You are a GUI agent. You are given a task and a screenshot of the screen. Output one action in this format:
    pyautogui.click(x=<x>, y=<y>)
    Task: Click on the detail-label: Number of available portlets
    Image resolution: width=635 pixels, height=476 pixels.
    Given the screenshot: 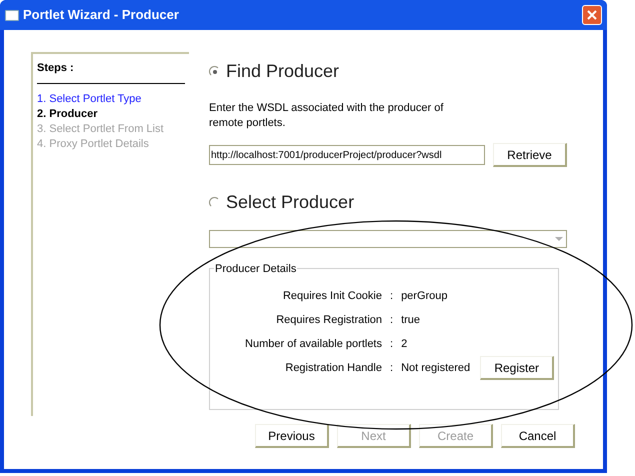 What is the action you would take?
    pyautogui.click(x=313, y=344)
    